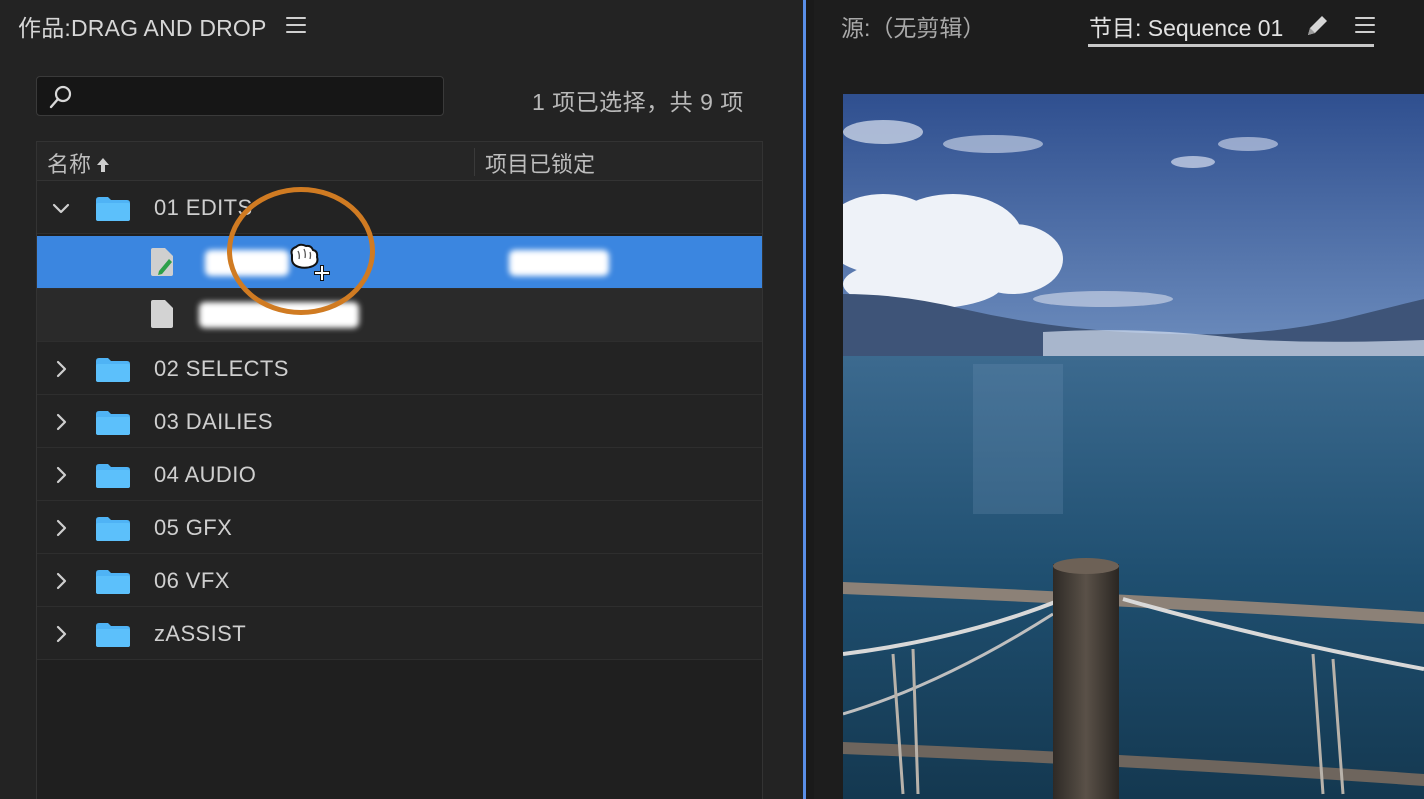 The width and height of the screenshot is (1424, 799). What do you see at coordinates (399, 474) in the screenshot?
I see `folder-row-04-audio: 04 AUDIO` at bounding box center [399, 474].